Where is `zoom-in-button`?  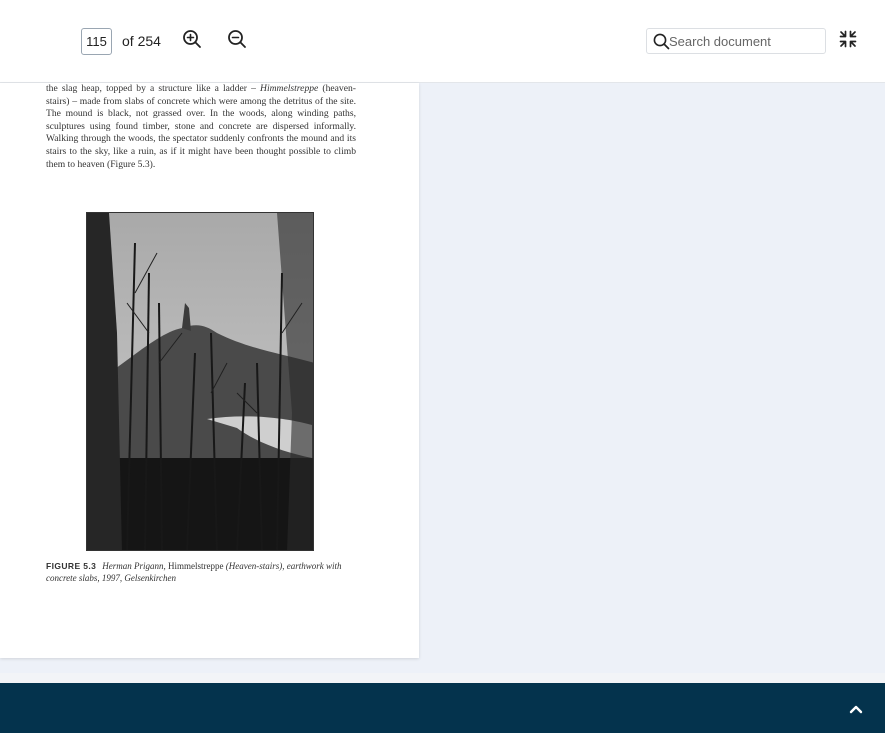 zoom-in-button is located at coordinates (192, 39).